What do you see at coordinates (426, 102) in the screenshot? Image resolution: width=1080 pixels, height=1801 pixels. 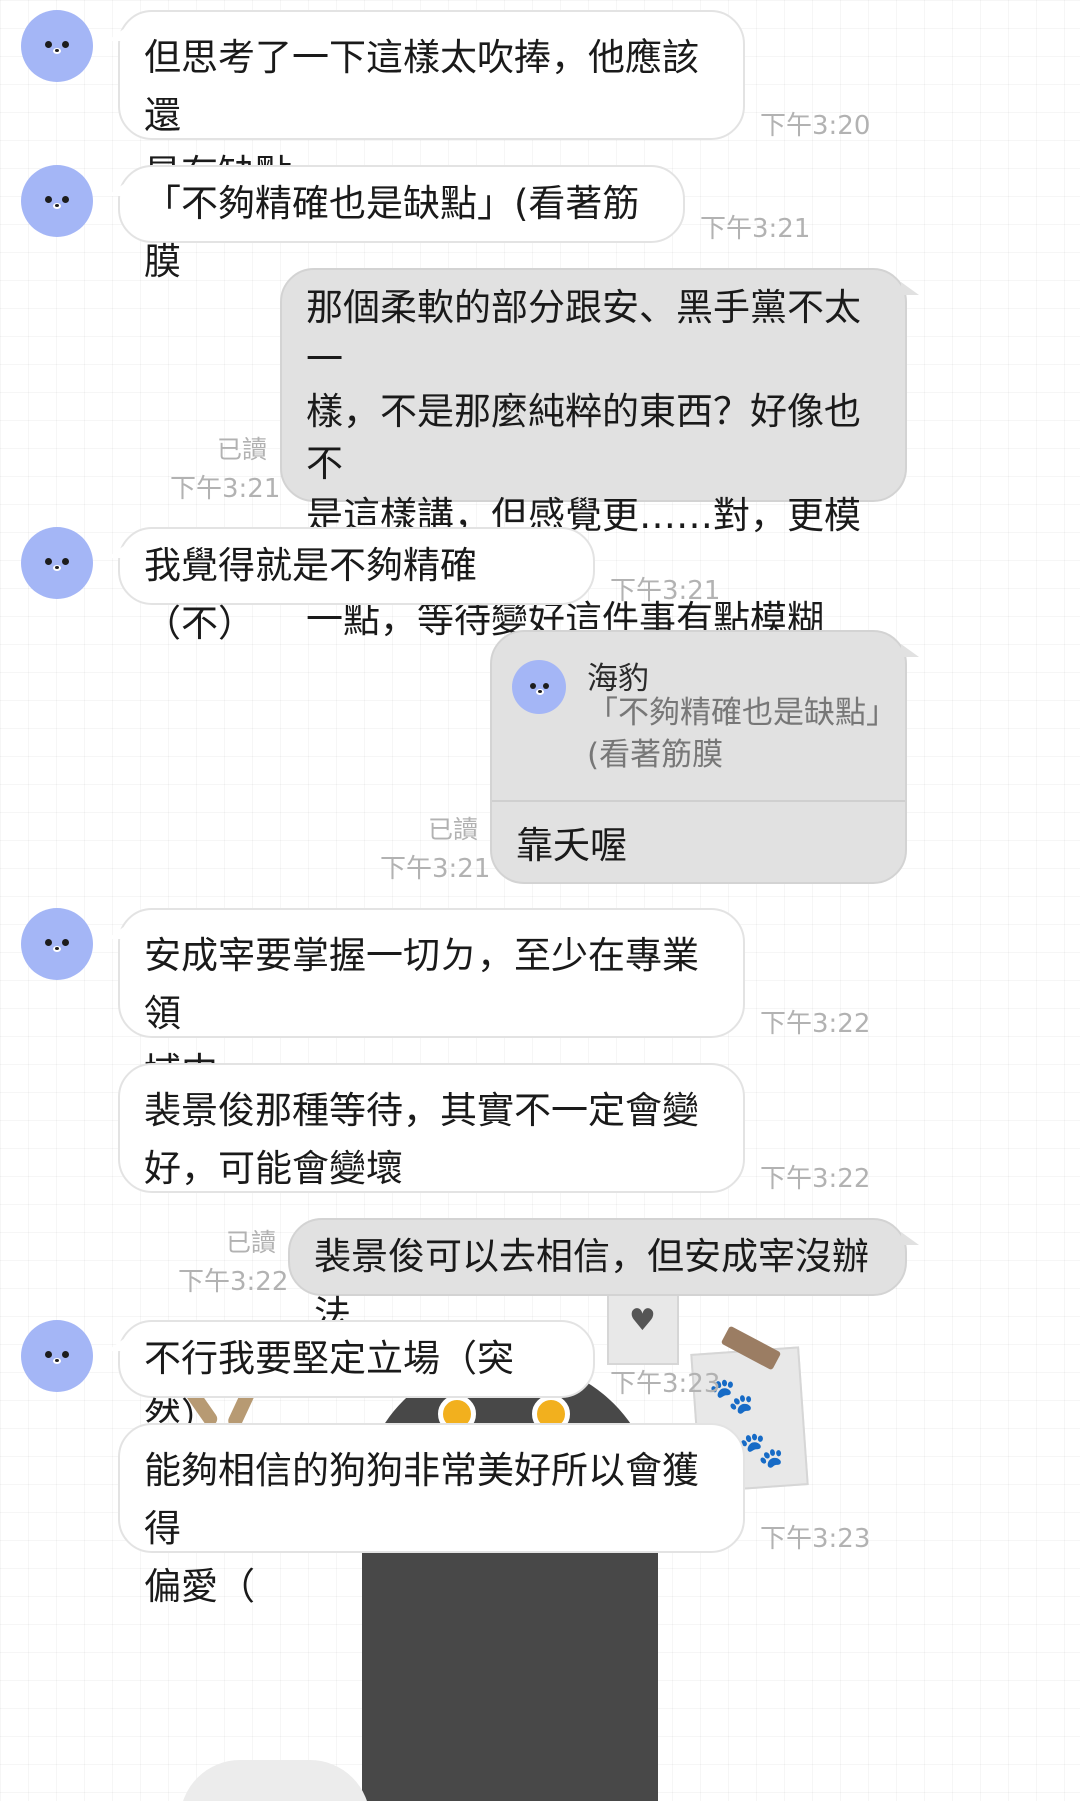 I see `message-bubble-incoming: 但思考了一下這樣太吹捧，他應該還 是有缺點` at bounding box center [426, 102].